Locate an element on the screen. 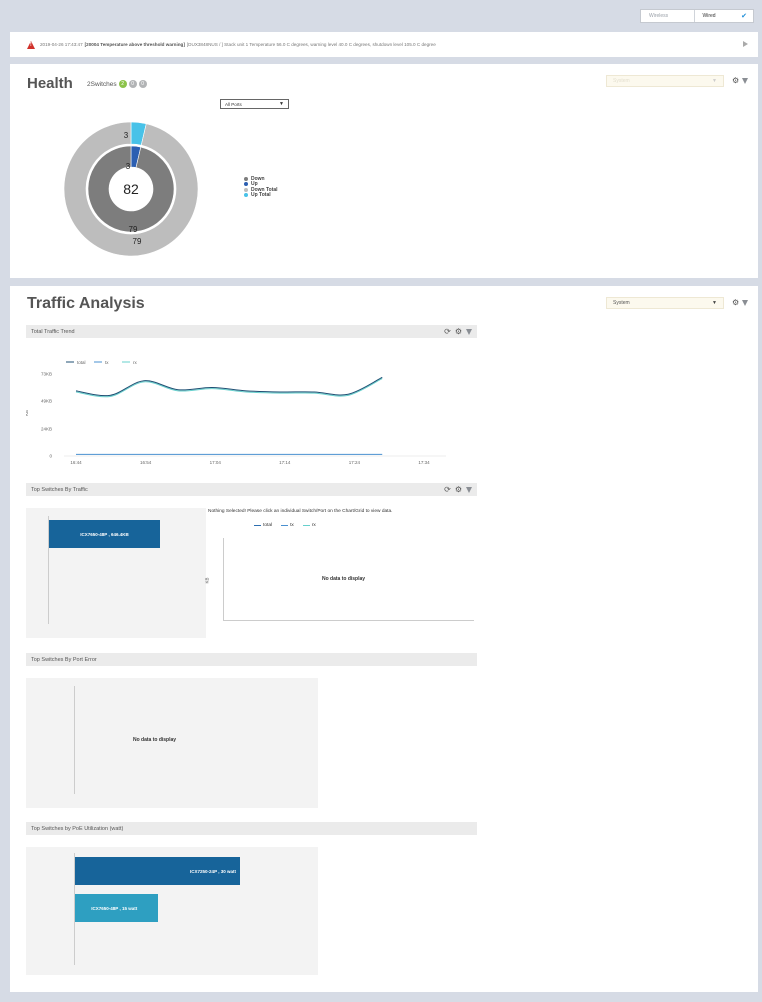 The width and height of the screenshot is (762, 1002). health-tools: ⚙ is located at coordinates (740, 81).